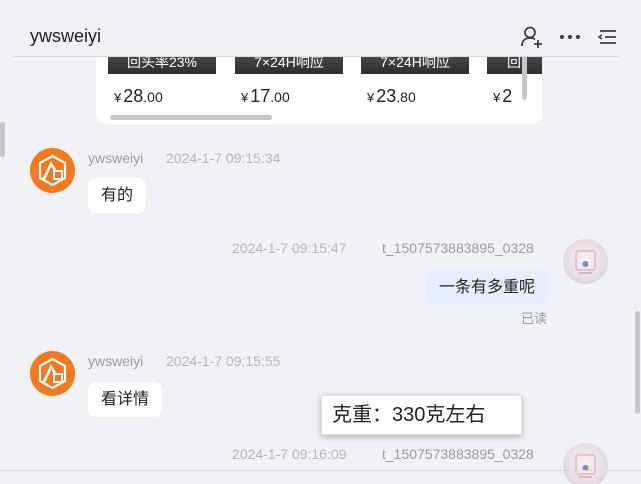  Describe the element at coordinates (421, 415) in the screenshot. I see `hover-tooltip: 克重：330克左右` at that location.